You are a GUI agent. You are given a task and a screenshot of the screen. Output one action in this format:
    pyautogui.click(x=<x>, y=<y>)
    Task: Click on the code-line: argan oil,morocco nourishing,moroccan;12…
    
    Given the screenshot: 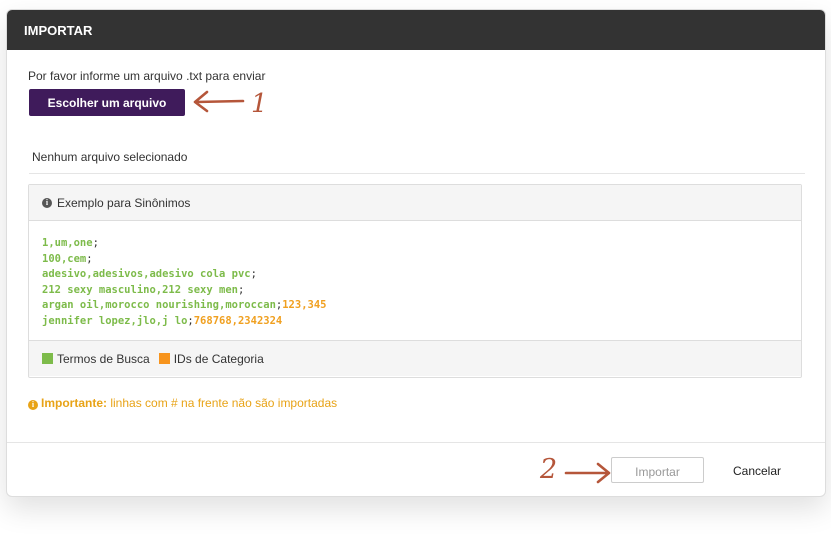 What is the action you would take?
    pyautogui.click(x=184, y=305)
    